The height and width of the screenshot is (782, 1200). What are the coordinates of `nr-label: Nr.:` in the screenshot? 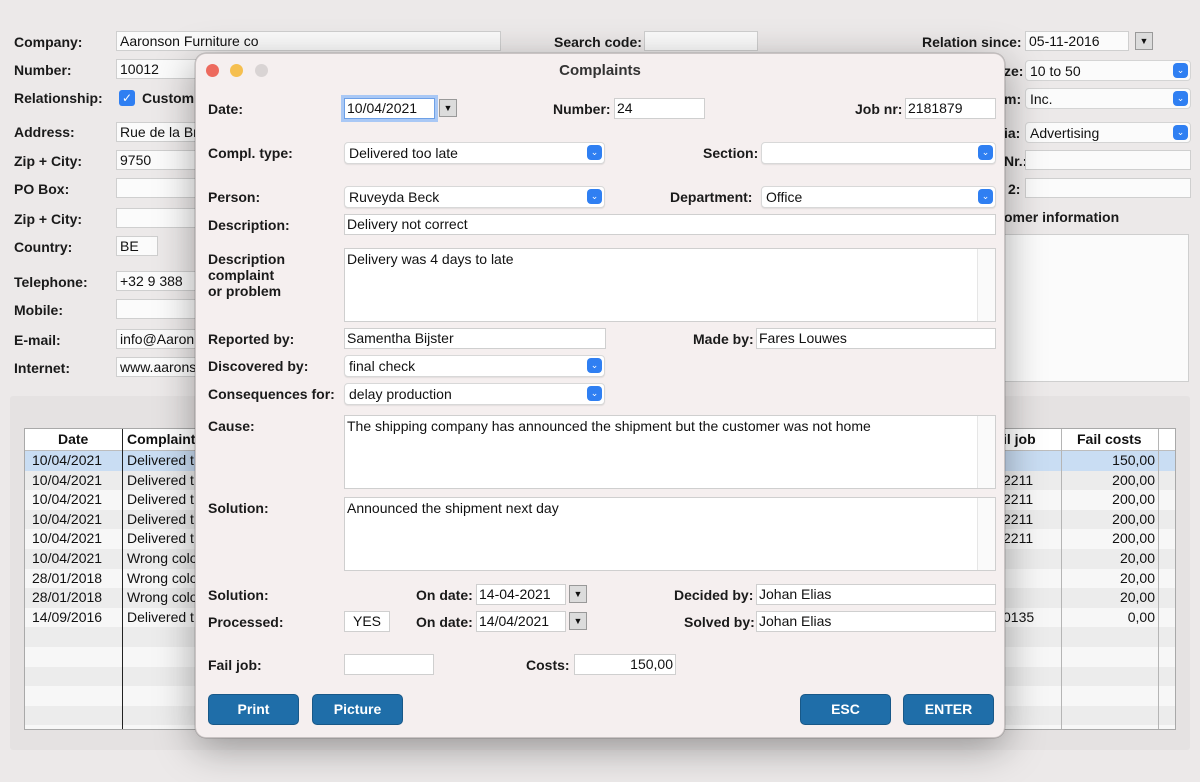 It's located at (1016, 161).